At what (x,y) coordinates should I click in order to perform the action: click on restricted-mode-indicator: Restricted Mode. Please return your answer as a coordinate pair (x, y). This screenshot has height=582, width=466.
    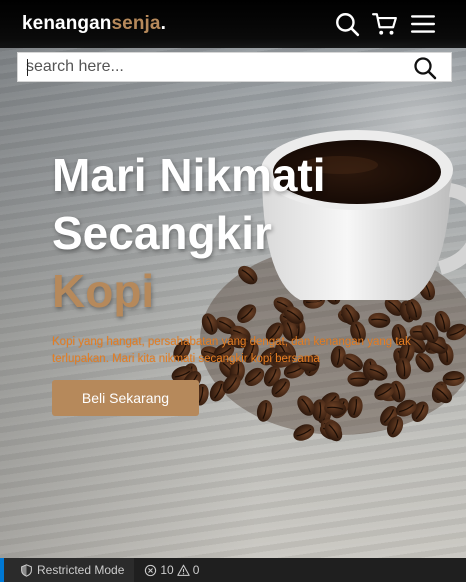
    Looking at the image, I should click on (67, 570).